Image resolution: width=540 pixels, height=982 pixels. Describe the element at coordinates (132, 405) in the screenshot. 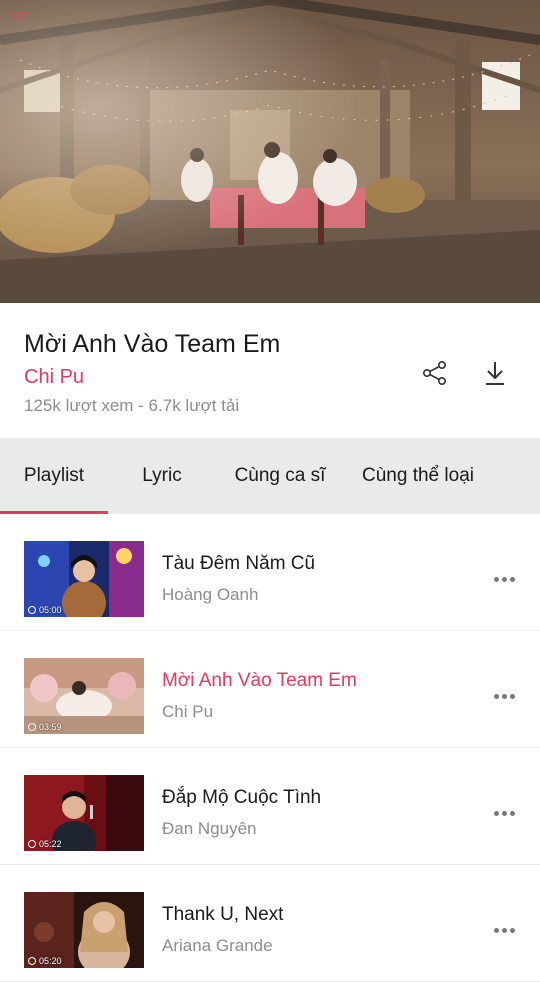

I see `song-stats: 125k lượt xem - 6.7k lượt tải` at that location.